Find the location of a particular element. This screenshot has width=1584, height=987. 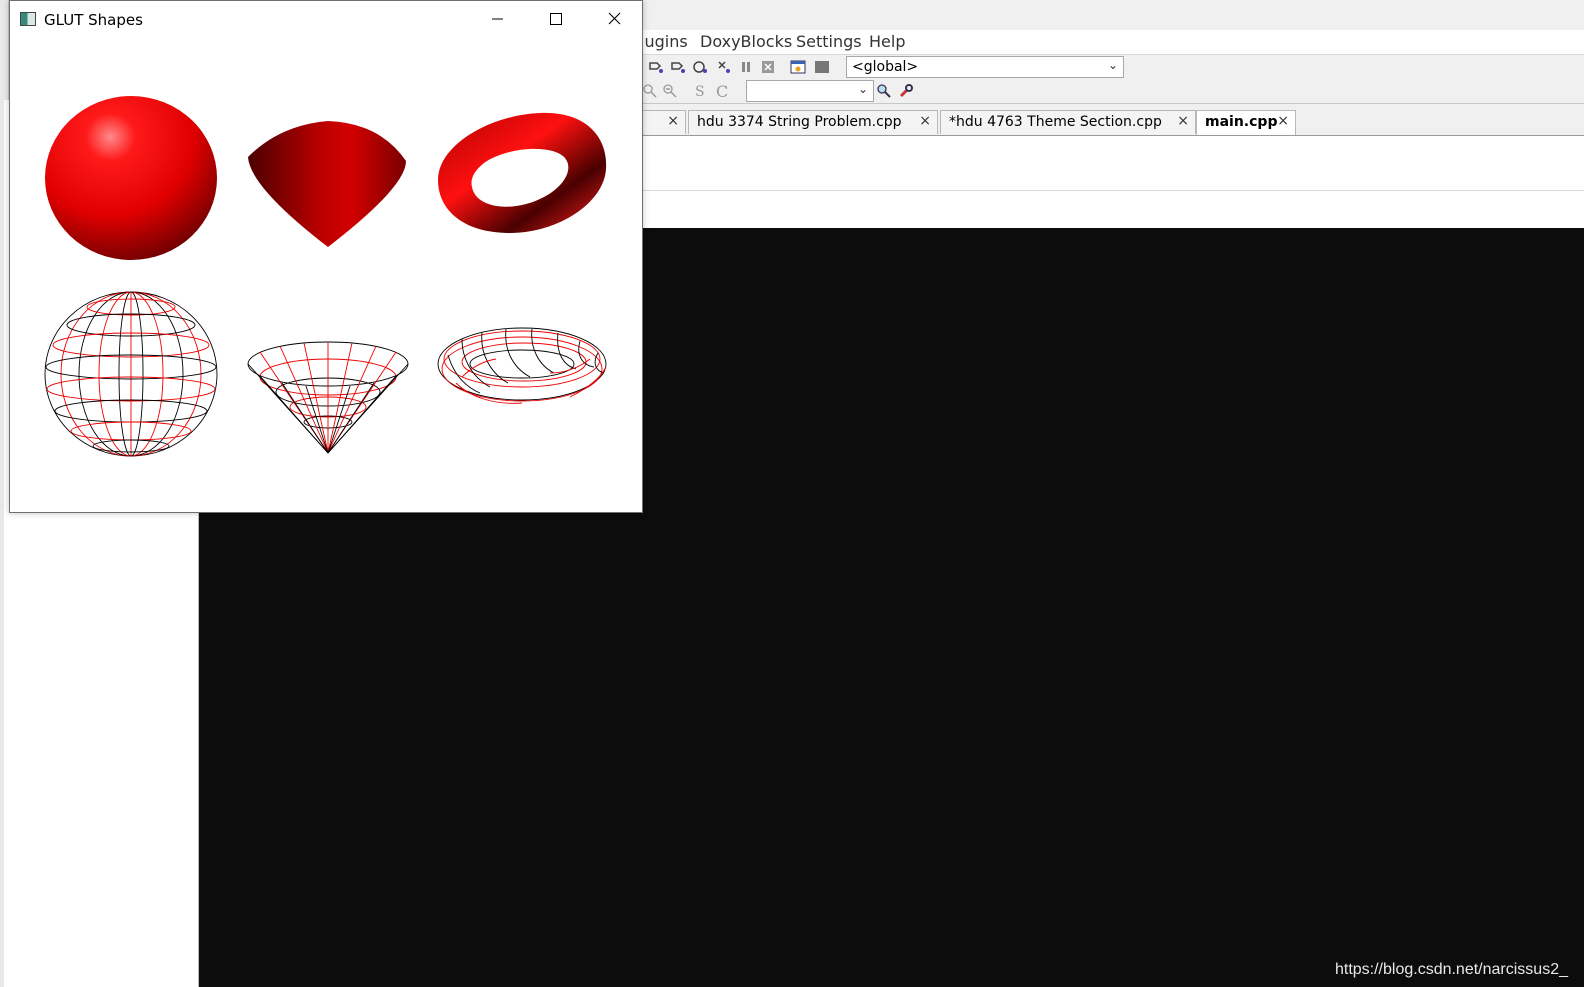

minimize-icon is located at coordinates (497, 19).